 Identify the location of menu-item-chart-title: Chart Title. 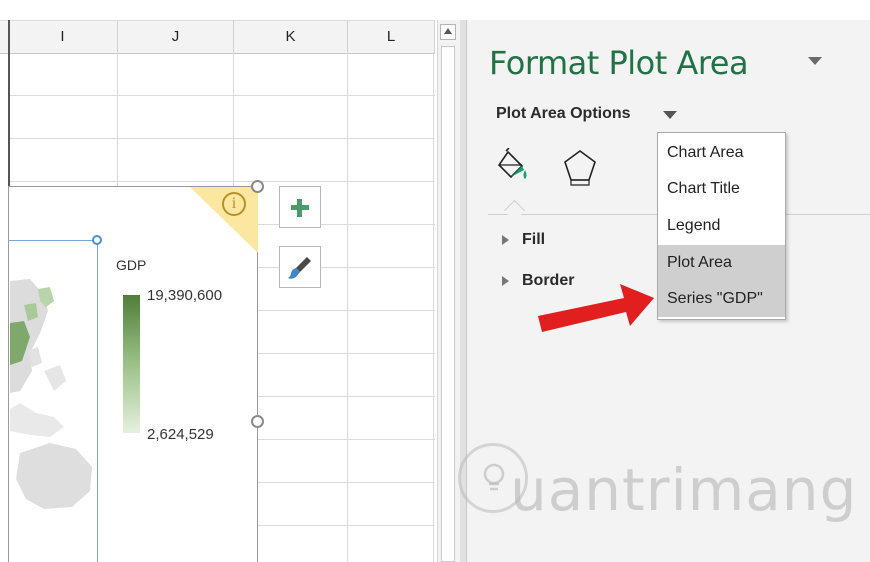
(721, 189).